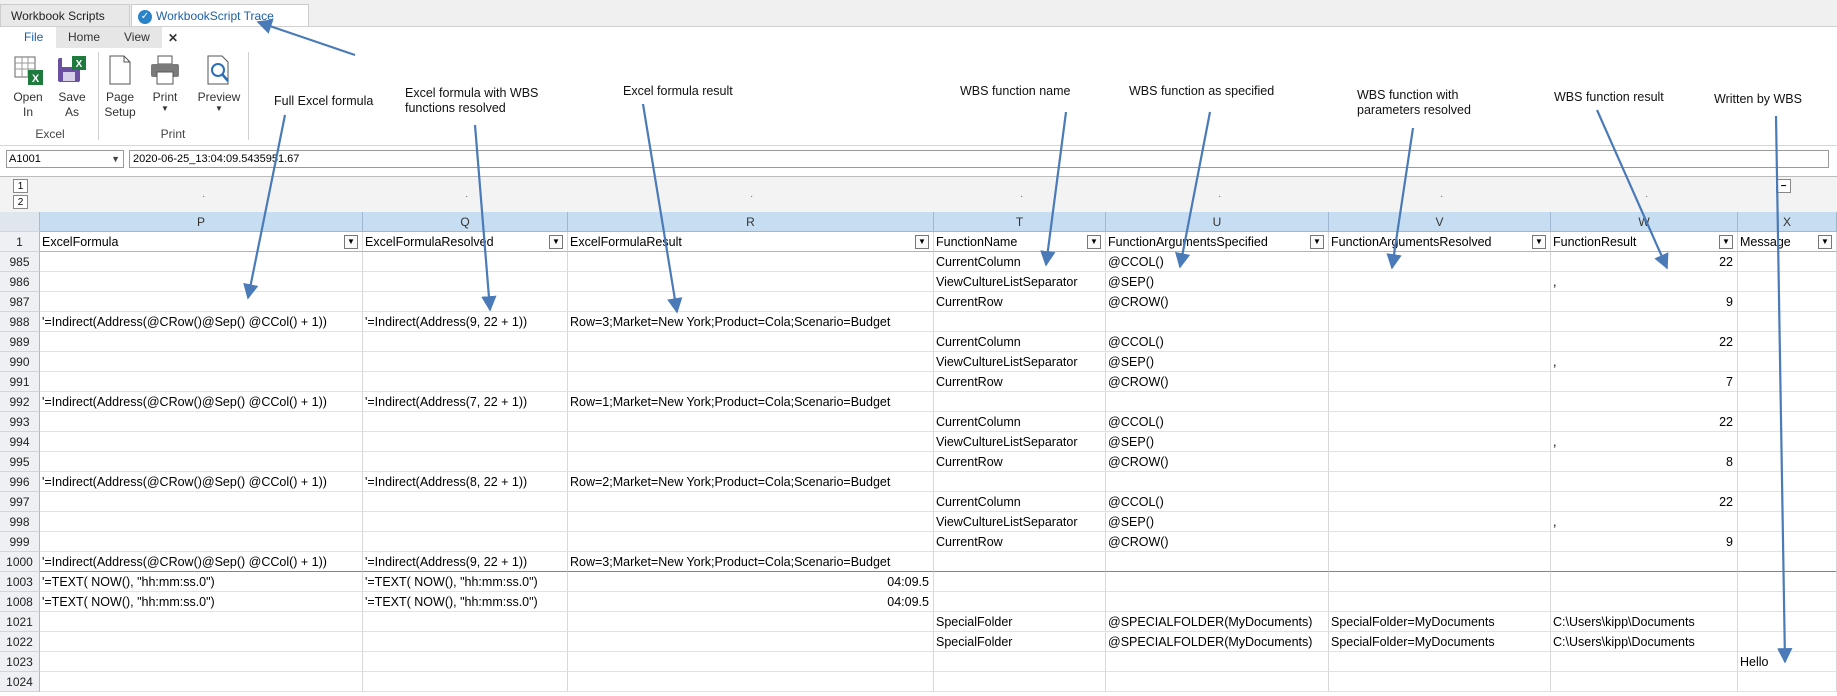 The height and width of the screenshot is (696, 1837). I want to click on table-cell: @SEP(), so click(1217, 442).